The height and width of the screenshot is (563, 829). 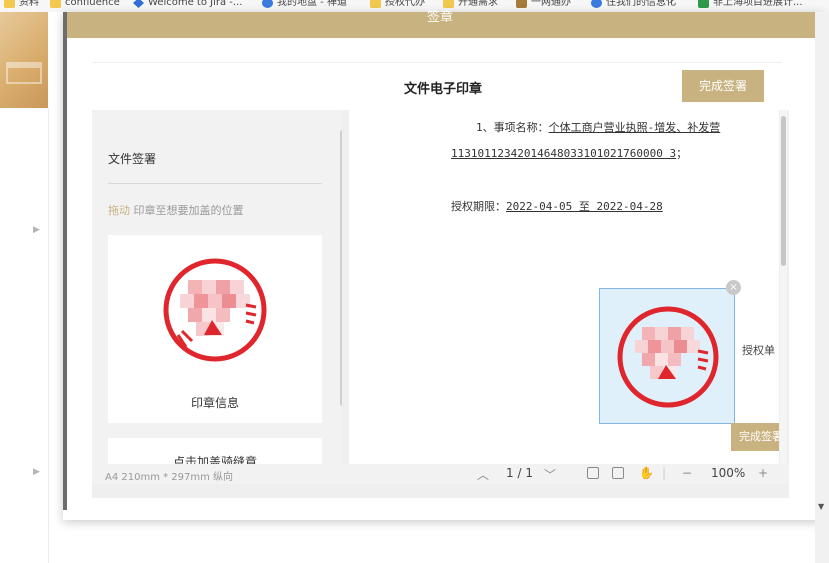 I want to click on zoom-in-icon: +, so click(x=763, y=473).